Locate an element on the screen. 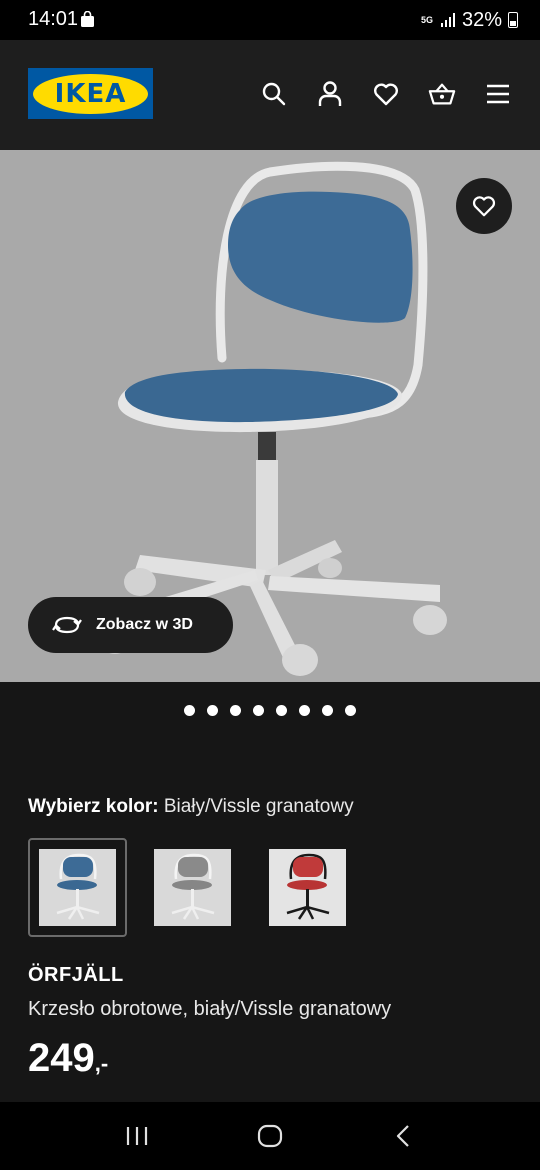 This screenshot has height=1170, width=540. view-3d-label: Zobacz w 3D is located at coordinates (144, 624).